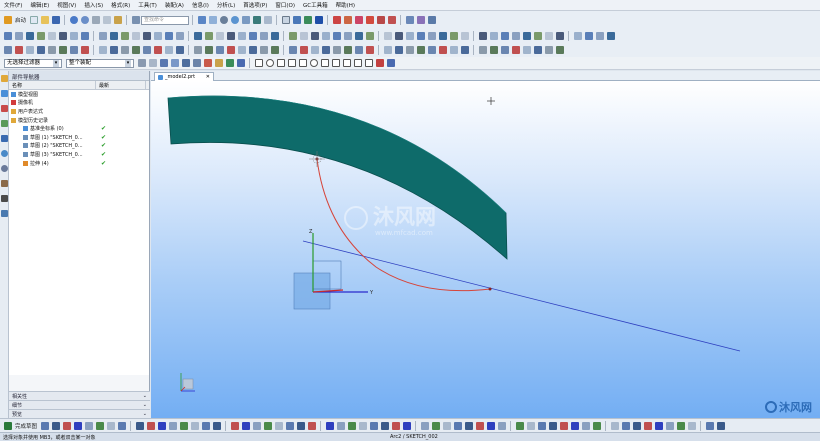  Describe the element at coordinates (4, 138) in the screenshot. I see `hd3d-icon` at that location.